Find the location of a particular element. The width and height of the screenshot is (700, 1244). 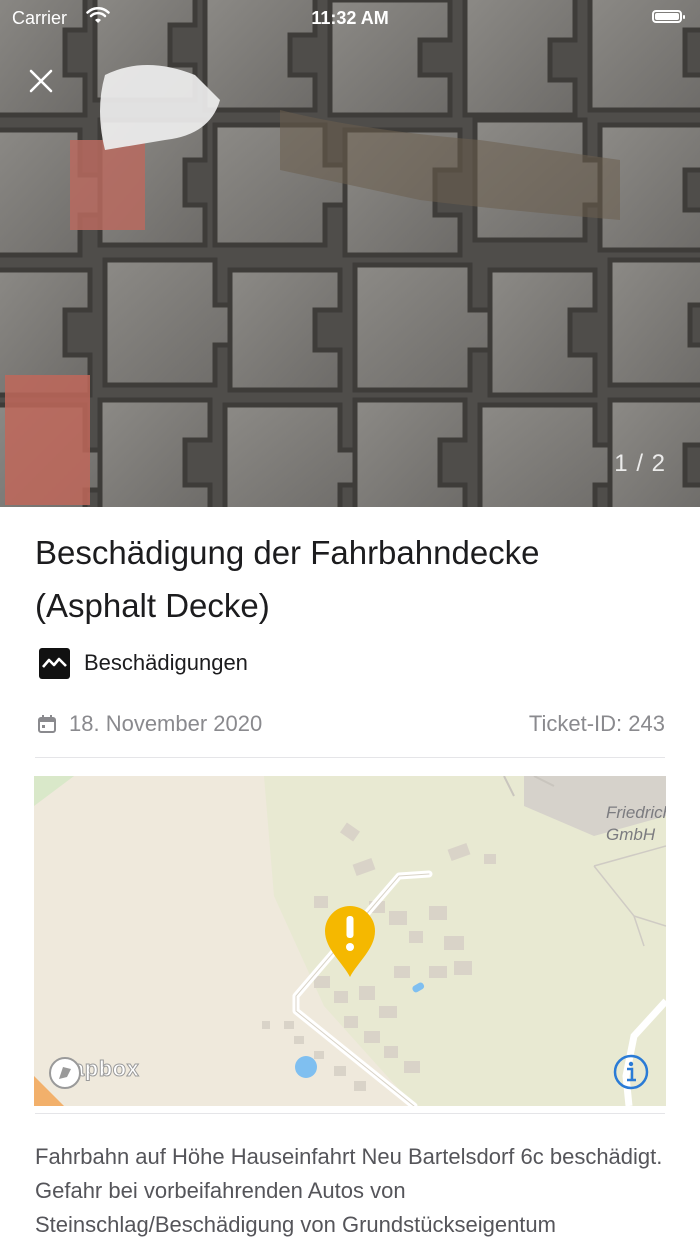

clock: 11:32 AM is located at coordinates (350, 18).